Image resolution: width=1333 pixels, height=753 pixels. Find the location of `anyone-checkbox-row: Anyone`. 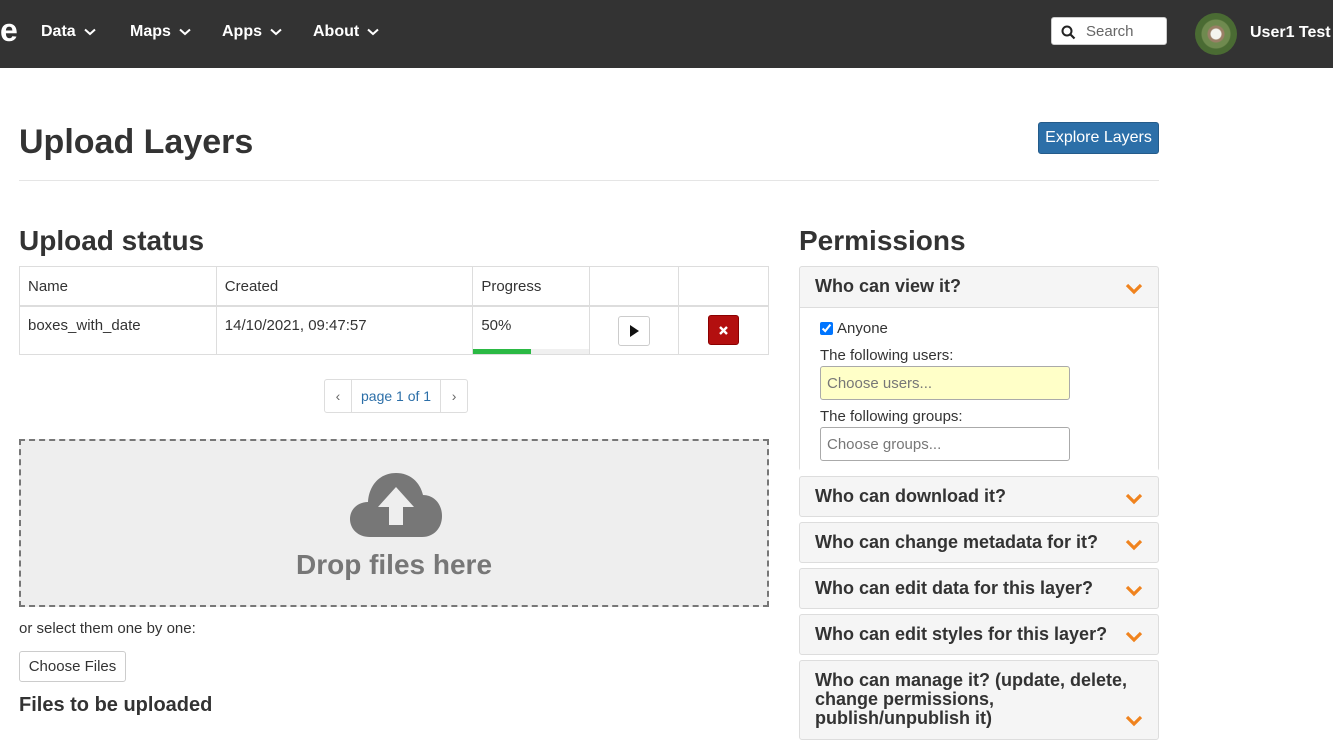

anyone-checkbox-row: Anyone is located at coordinates (854, 328).